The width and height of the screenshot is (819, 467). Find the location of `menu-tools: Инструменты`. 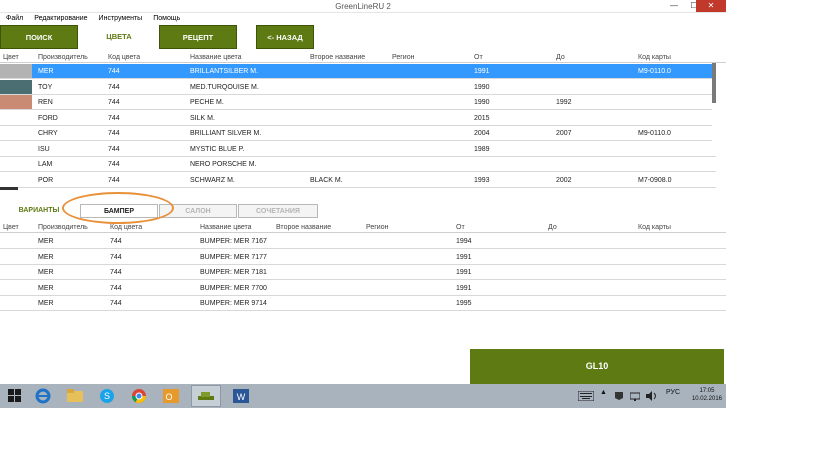

menu-tools: Инструменты is located at coordinates (120, 19).